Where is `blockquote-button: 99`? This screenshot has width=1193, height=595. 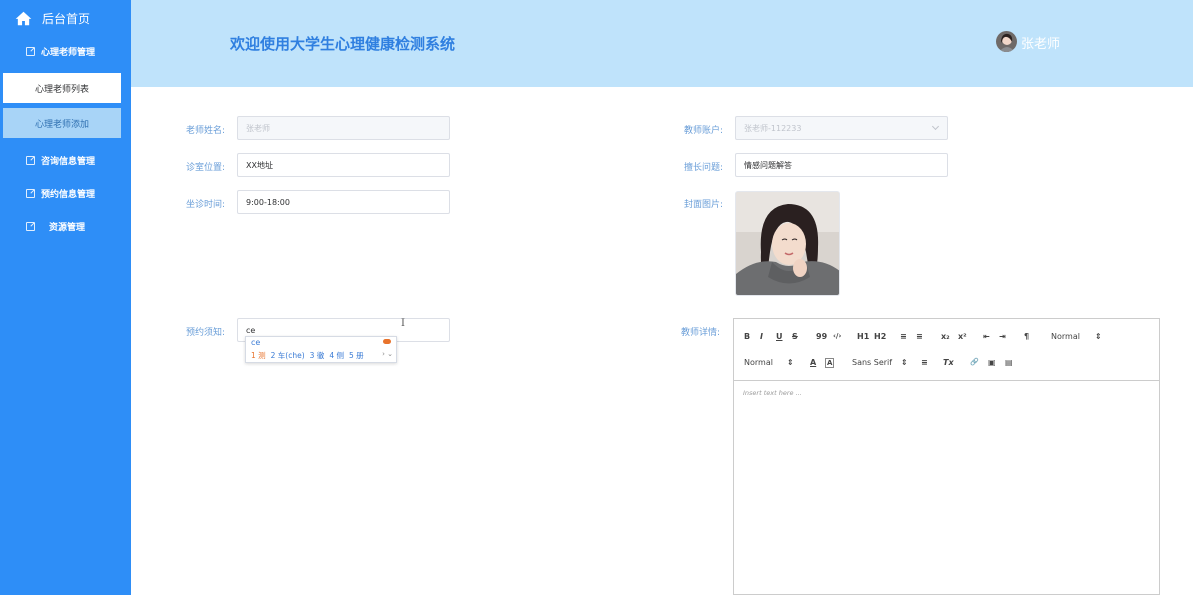
blockquote-button: 99 is located at coordinates (821, 336).